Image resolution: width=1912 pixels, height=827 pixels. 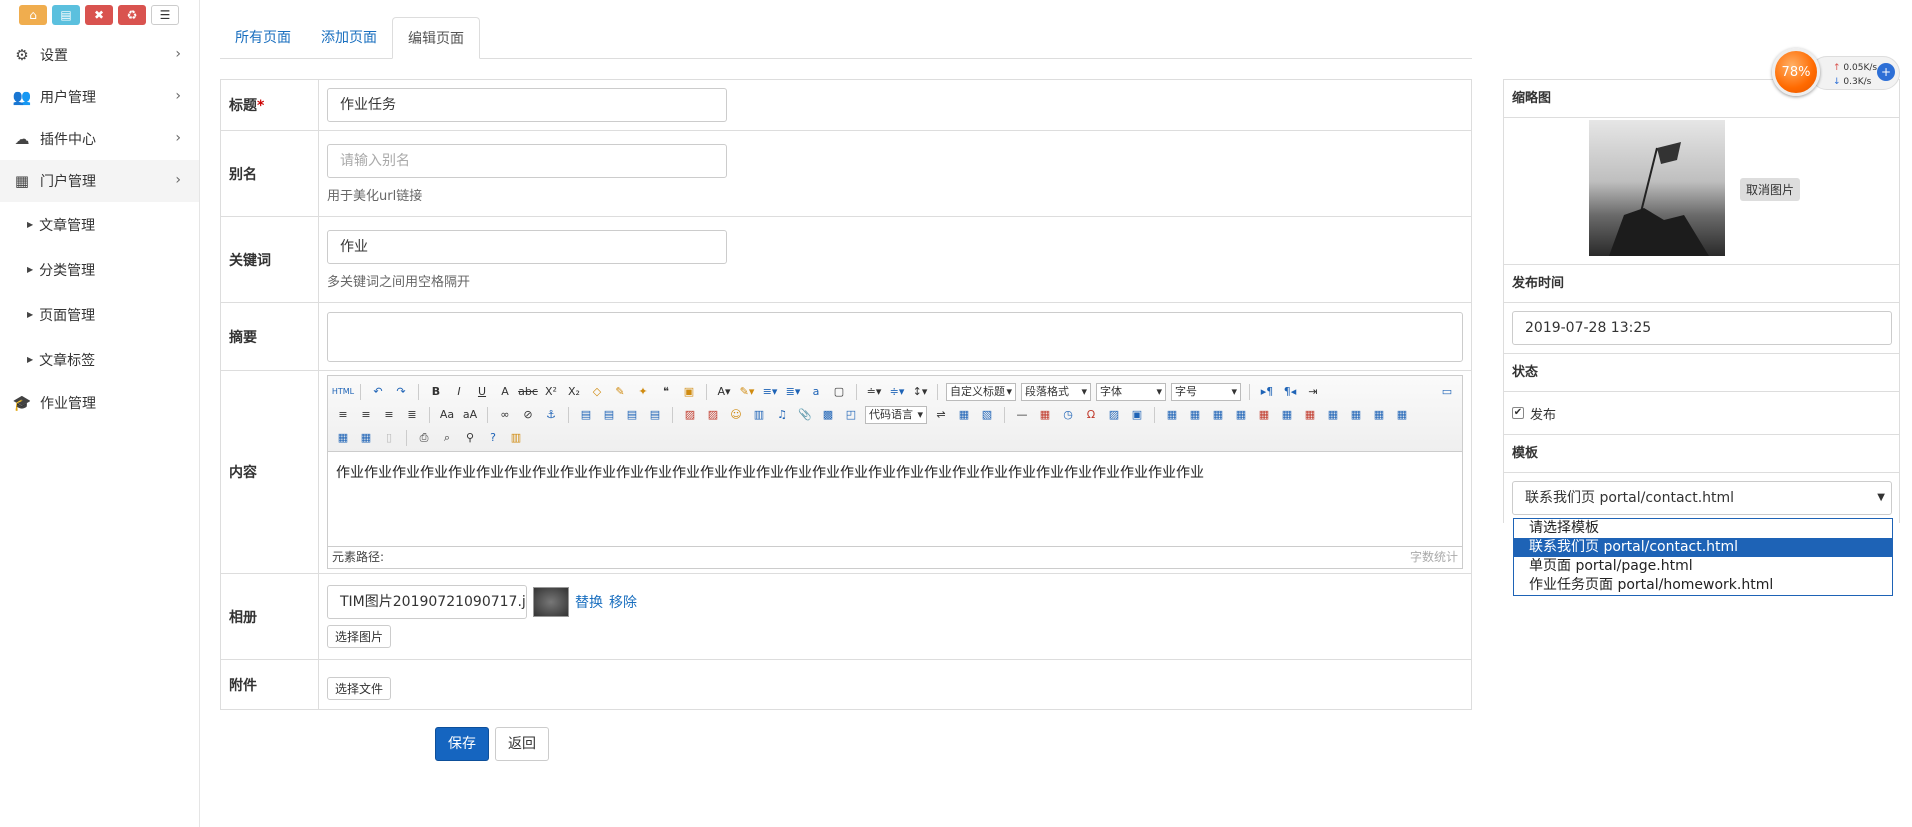 I want to click on back-button: 返回, so click(x=522, y=744).